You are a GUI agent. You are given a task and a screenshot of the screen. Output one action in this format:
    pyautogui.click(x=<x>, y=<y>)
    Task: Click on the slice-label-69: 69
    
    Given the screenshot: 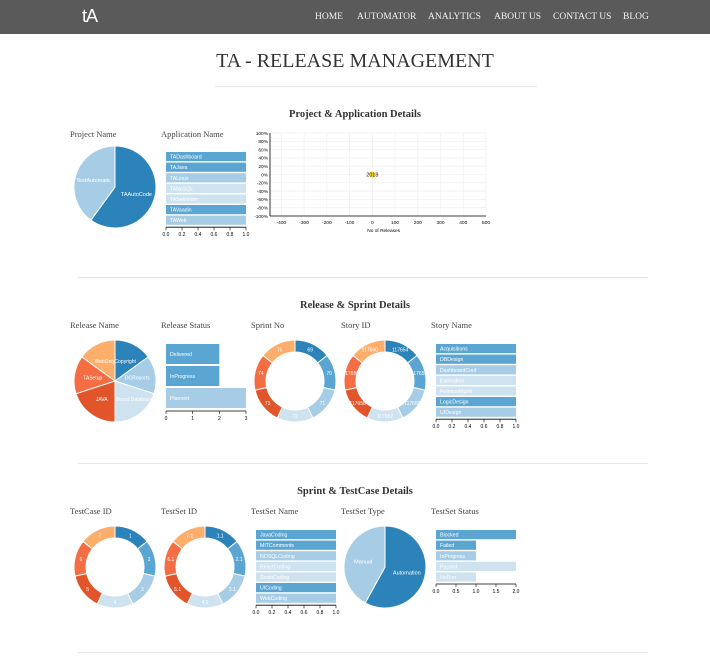 What is the action you would take?
    pyautogui.click(x=310, y=350)
    